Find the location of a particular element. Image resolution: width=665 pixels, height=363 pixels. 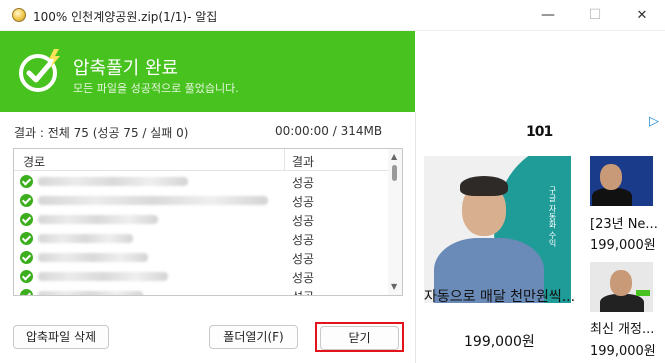

result-summary: 결과 : 전체 75 (성공 75 / 실패 0) is located at coordinates (101, 133).